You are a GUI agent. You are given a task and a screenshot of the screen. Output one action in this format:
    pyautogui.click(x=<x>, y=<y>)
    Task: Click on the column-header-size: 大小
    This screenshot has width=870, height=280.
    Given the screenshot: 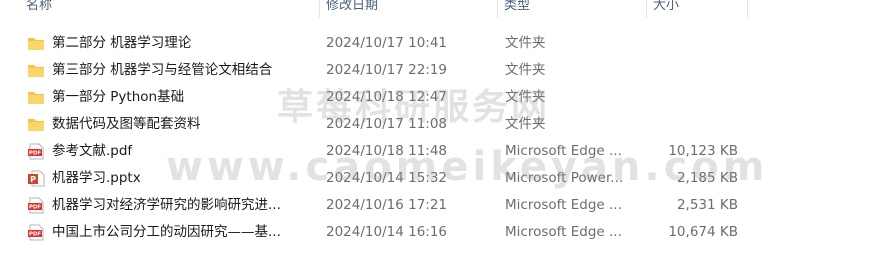 What is the action you would take?
    pyautogui.click(x=697, y=9)
    